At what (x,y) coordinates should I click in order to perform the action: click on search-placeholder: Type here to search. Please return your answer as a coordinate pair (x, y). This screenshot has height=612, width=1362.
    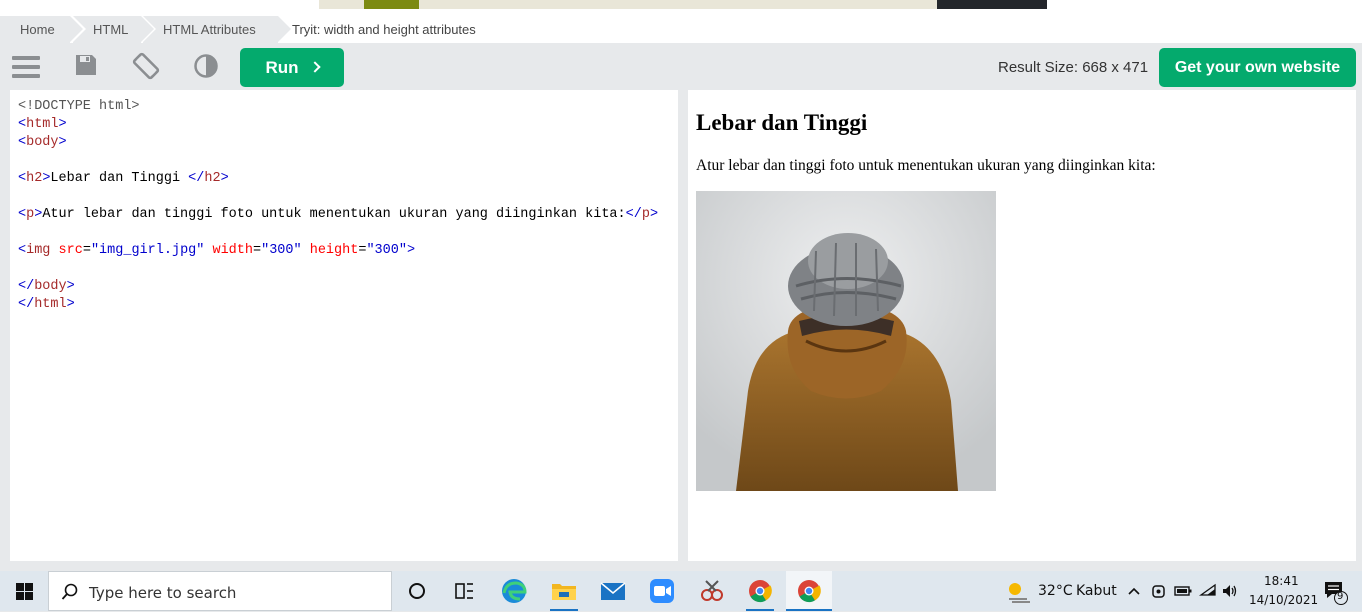
    Looking at the image, I should click on (163, 593).